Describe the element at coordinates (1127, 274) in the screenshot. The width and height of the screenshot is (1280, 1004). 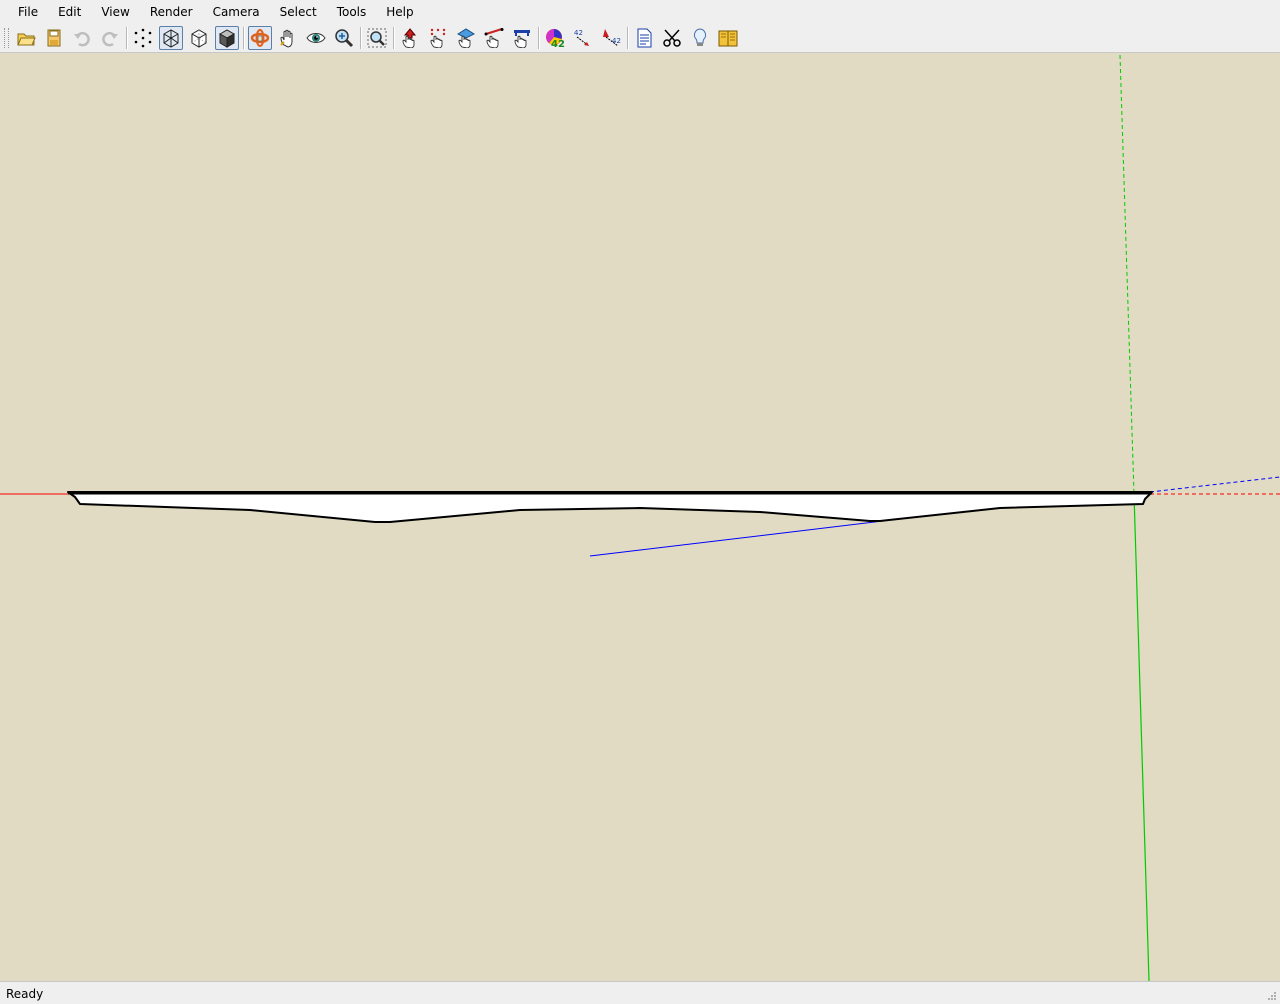
I see `y-axis-dashed-line` at that location.